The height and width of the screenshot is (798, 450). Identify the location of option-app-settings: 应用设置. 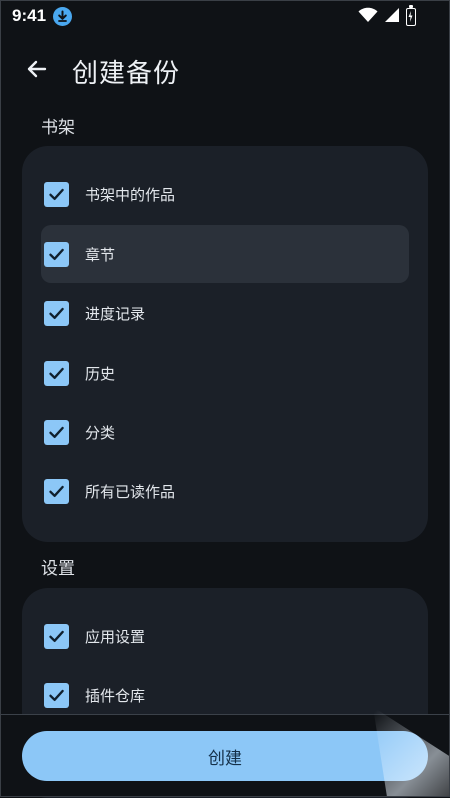
(225, 636).